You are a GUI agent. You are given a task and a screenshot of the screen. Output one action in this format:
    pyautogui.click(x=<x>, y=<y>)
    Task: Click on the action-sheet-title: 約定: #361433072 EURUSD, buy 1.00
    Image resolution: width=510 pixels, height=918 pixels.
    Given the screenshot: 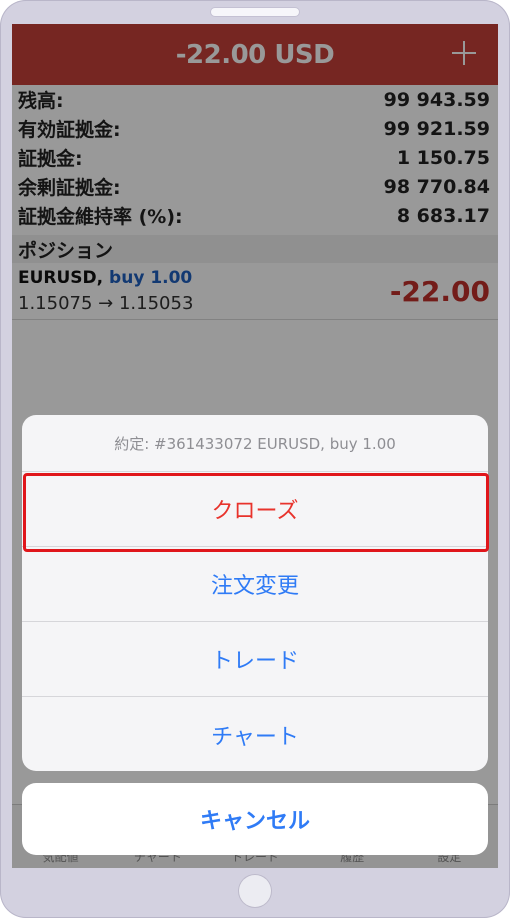 What is the action you would take?
    pyautogui.click(x=255, y=443)
    